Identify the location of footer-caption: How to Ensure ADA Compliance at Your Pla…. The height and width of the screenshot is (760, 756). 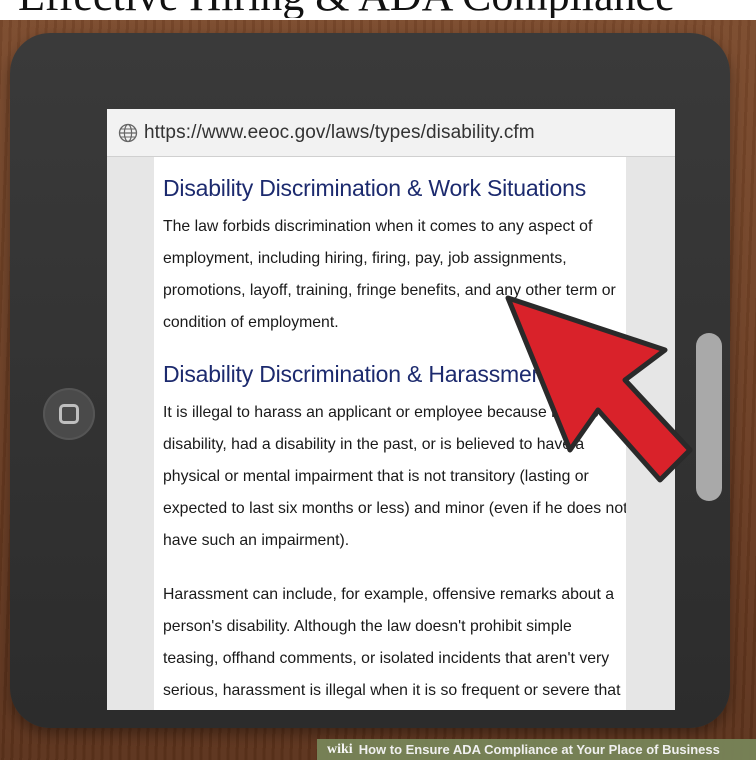
(539, 749).